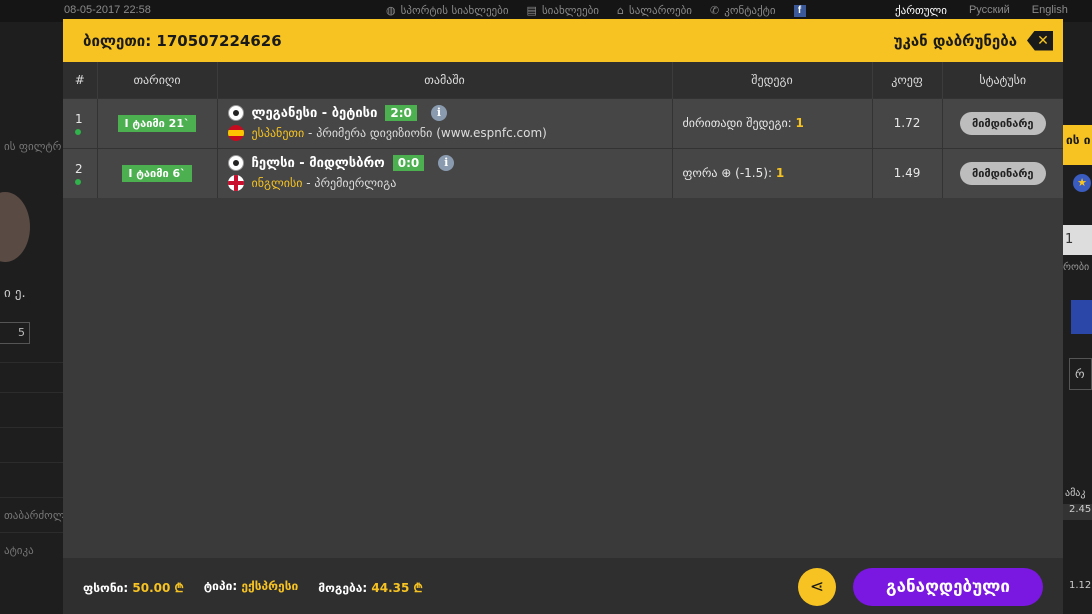  Describe the element at coordinates (235, 133) in the screenshot. I see `spain-flag-icon` at that location.